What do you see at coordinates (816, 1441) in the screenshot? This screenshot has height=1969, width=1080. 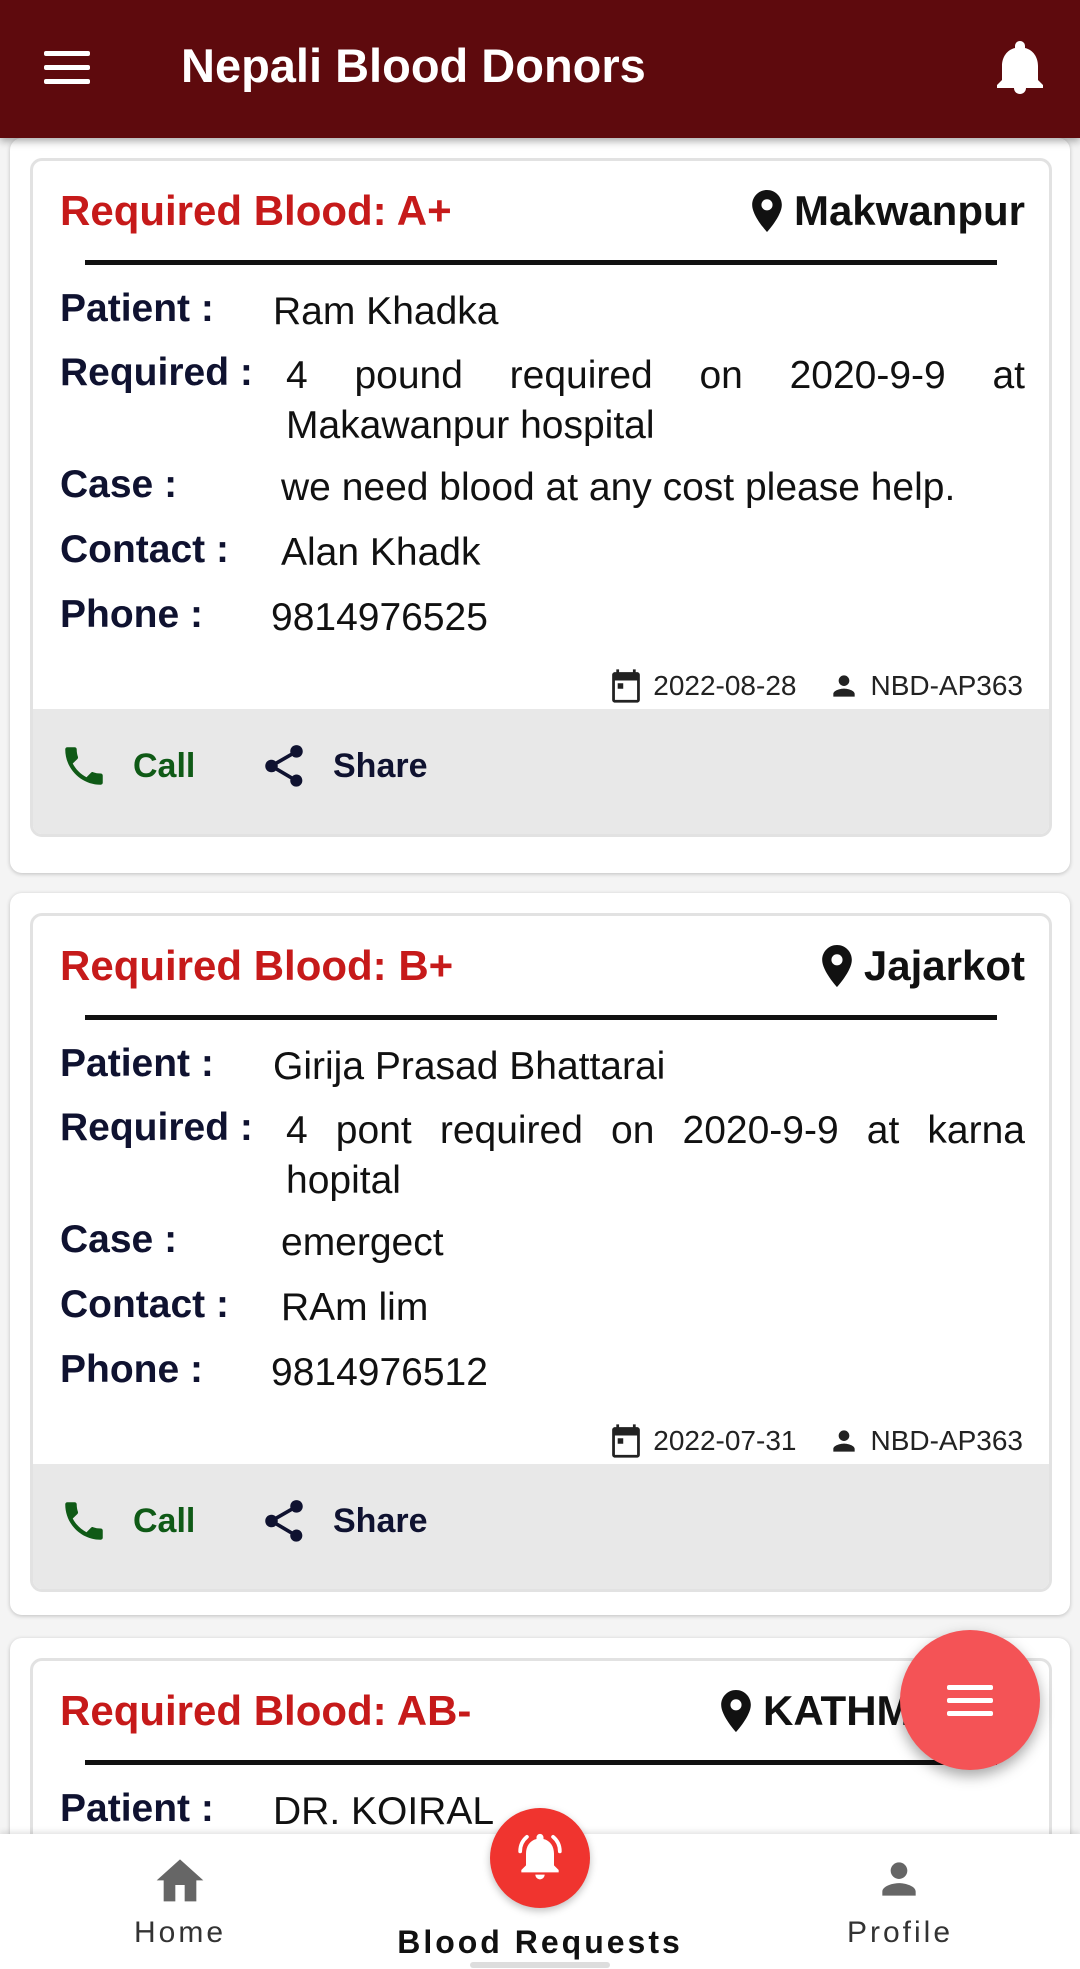 I see `post-meta: 2022-07-31 NBD-AP363` at bounding box center [816, 1441].